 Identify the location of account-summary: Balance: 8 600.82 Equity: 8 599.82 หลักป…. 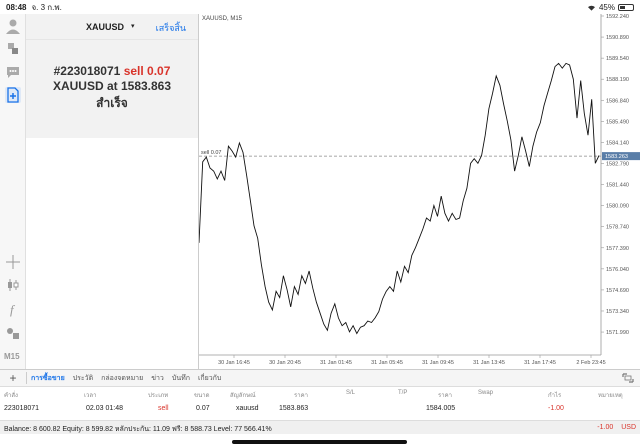
(320, 427).